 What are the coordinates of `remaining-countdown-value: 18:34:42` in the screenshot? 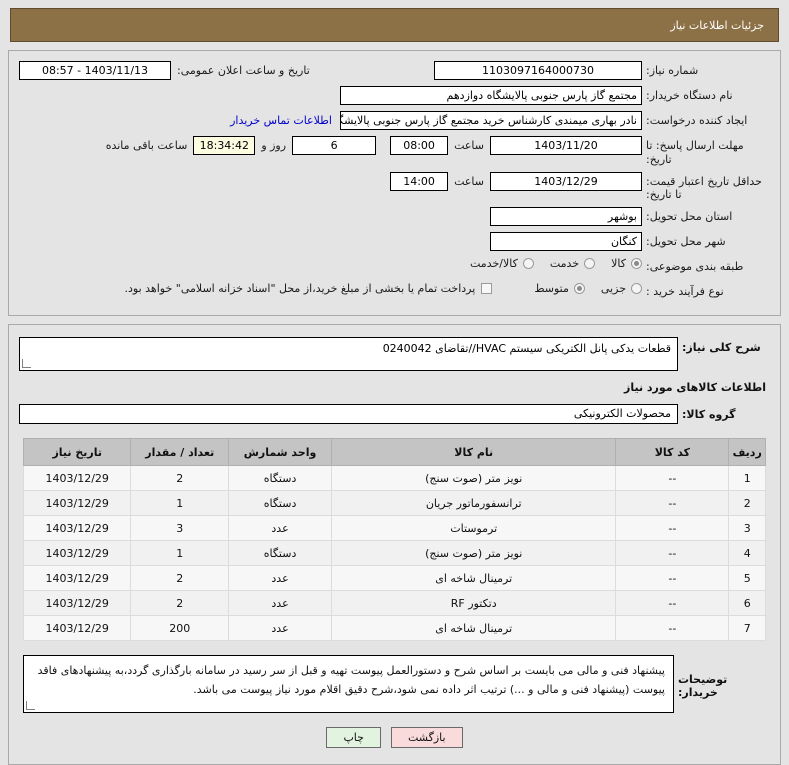 It's located at (224, 145).